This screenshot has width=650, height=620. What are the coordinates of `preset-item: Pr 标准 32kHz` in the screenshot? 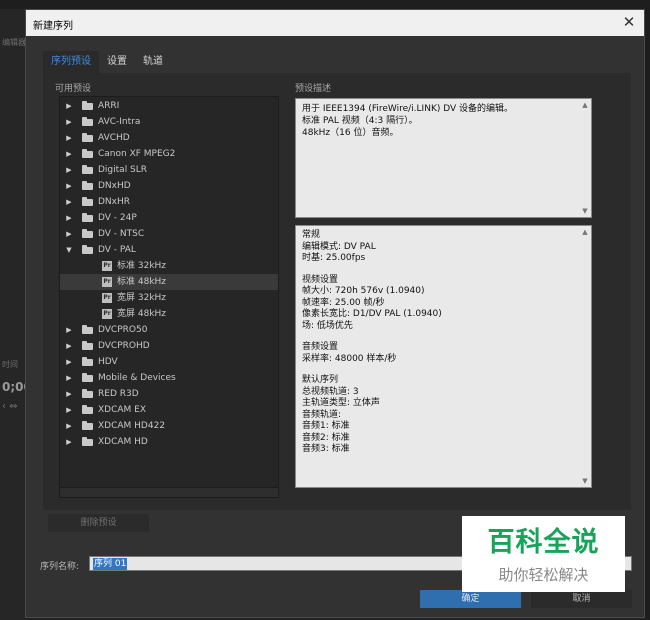 It's located at (169, 266).